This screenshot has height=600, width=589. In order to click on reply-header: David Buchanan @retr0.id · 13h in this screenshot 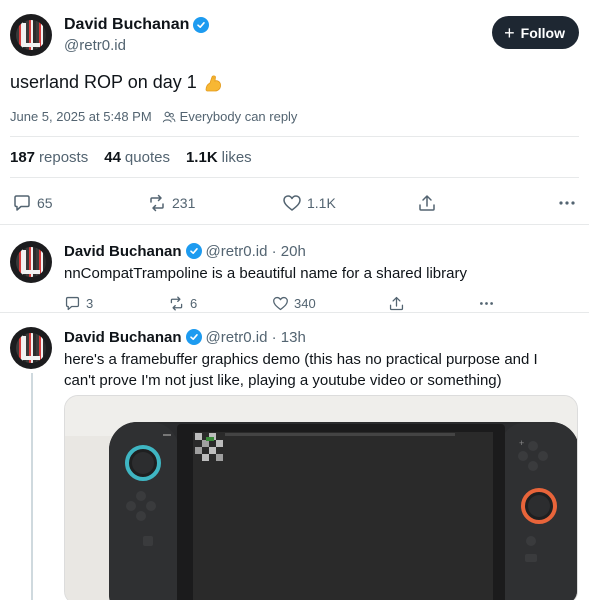, I will do `click(321, 337)`.